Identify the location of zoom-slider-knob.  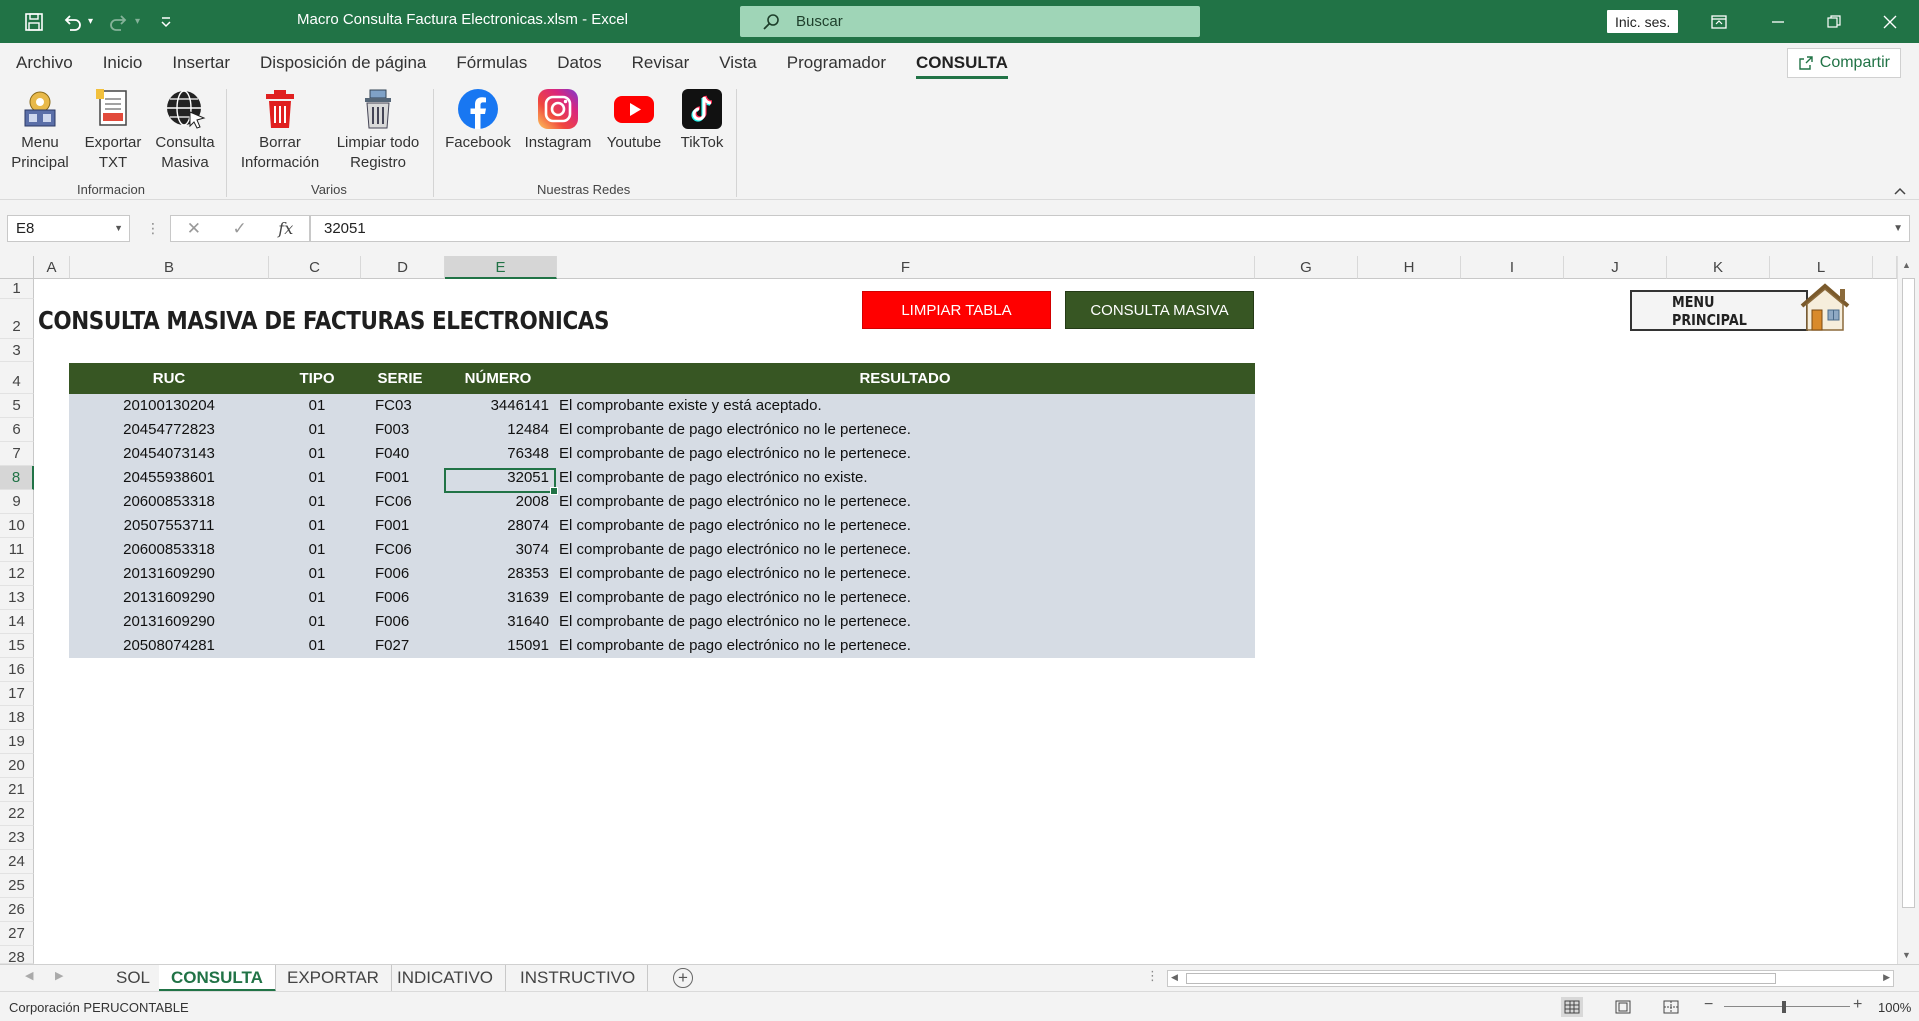
(1784, 1007).